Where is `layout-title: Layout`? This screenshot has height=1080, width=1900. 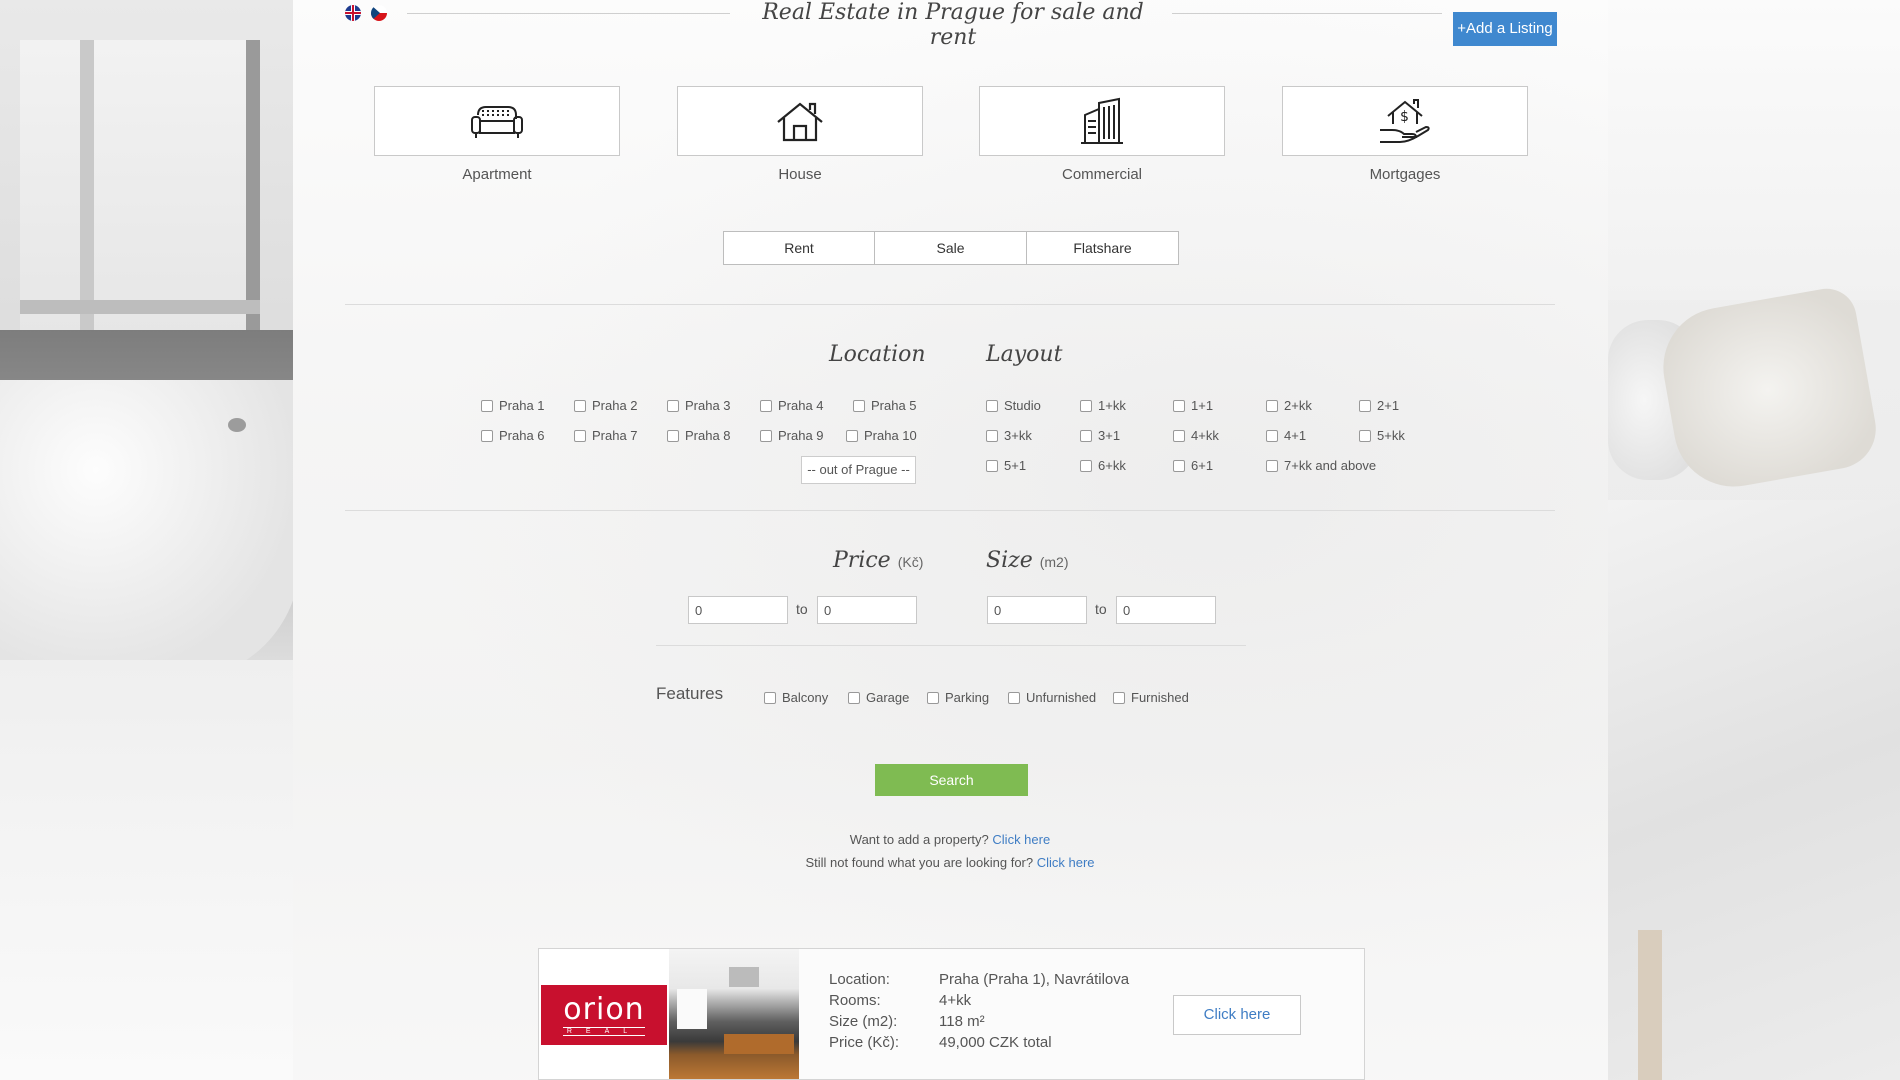
layout-title: Layout is located at coordinates (1024, 354).